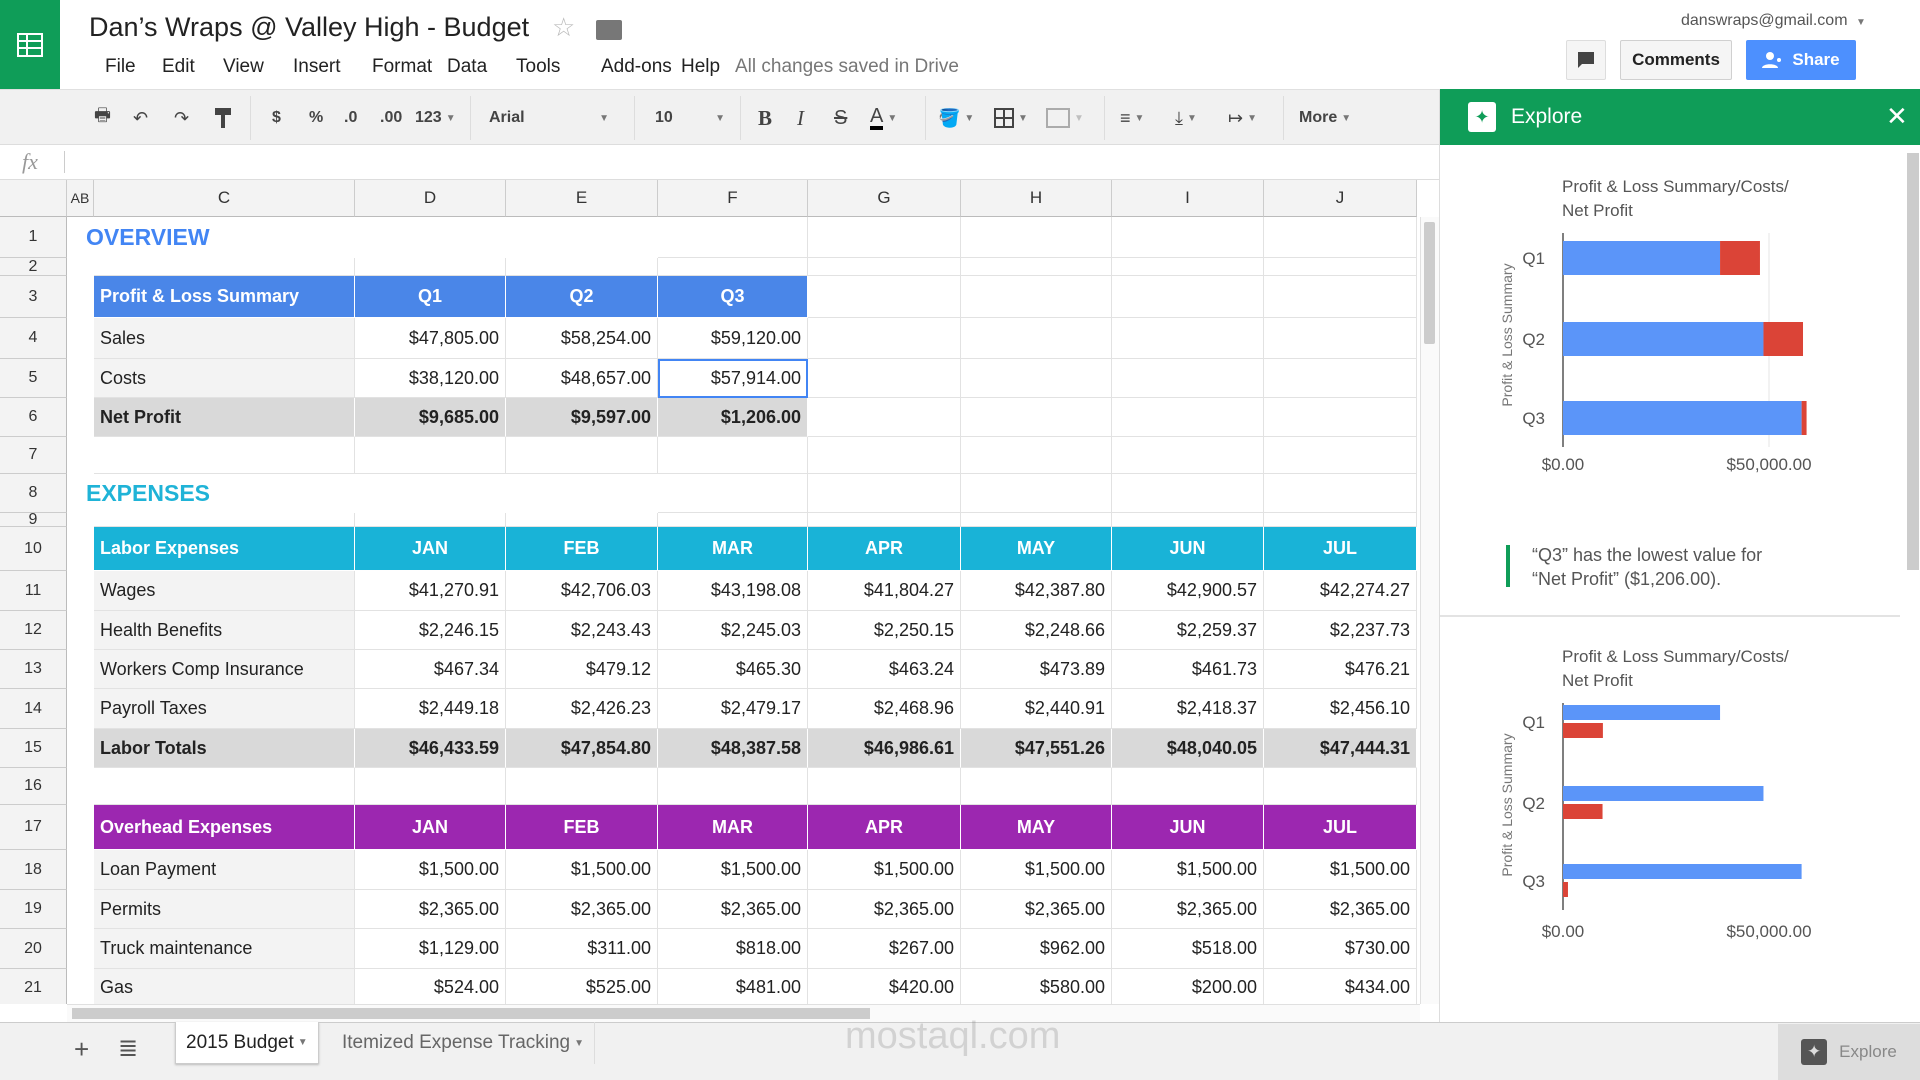 The image size is (1920, 1080). What do you see at coordinates (800, 118) in the screenshot?
I see `italic-button: I` at bounding box center [800, 118].